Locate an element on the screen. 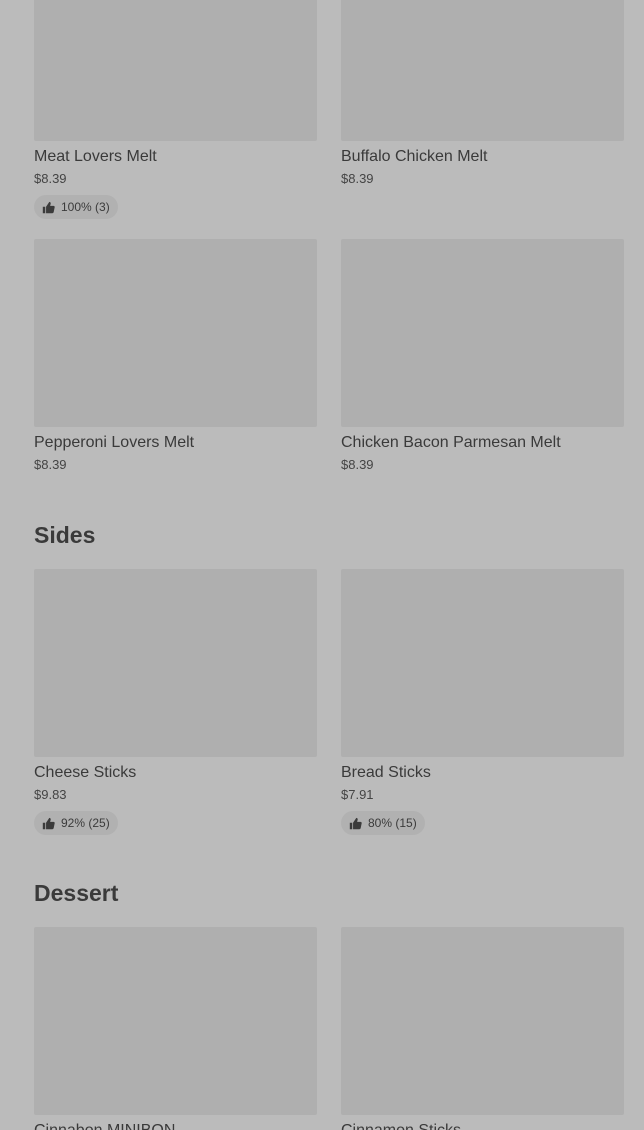  menu-item-card: Chicken Bacon Parmesan Melt $8.39 is located at coordinates (482, 356).